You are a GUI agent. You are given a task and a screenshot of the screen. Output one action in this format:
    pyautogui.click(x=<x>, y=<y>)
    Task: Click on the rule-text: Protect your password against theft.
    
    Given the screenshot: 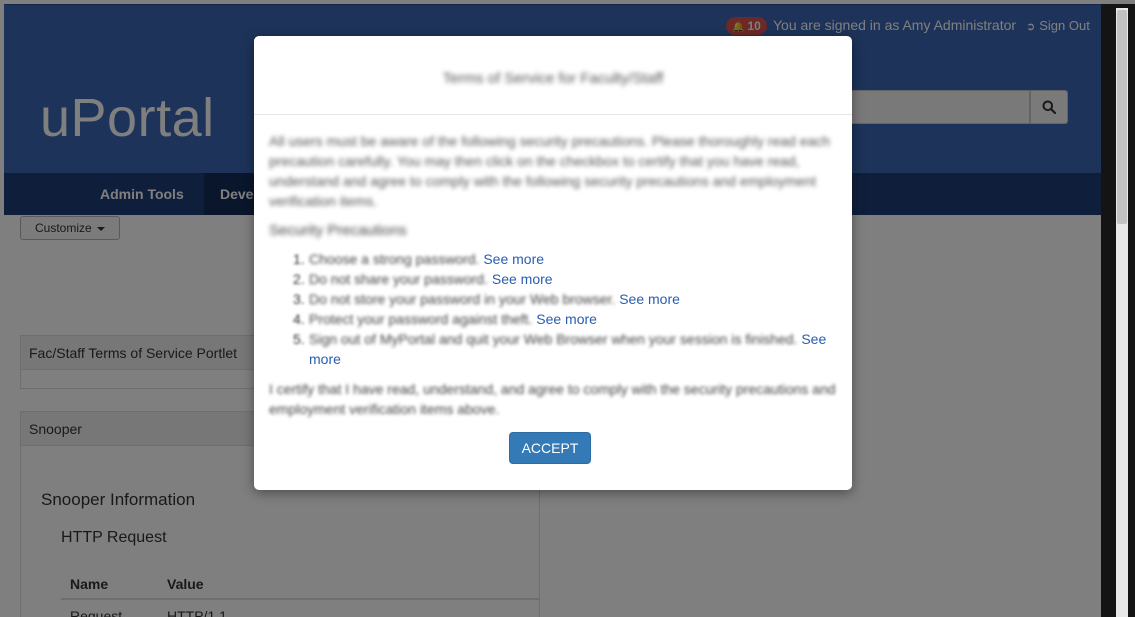 What is the action you would take?
    pyautogui.click(x=421, y=319)
    